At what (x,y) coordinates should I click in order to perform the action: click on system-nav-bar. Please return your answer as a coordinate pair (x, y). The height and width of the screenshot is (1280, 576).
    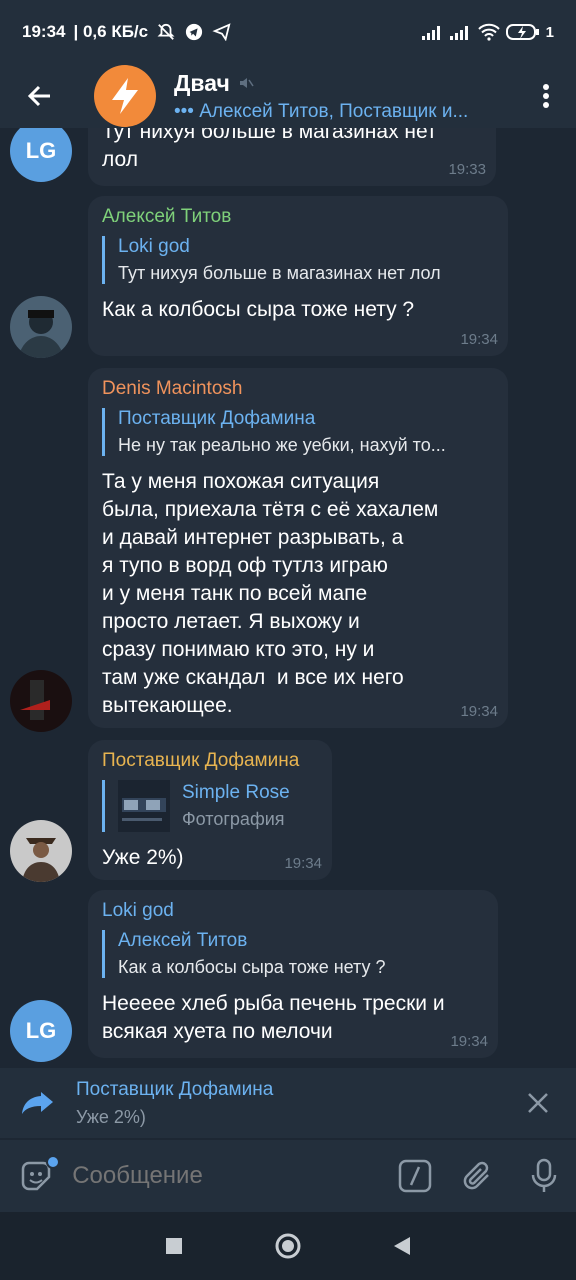
    Looking at the image, I should click on (288, 1246).